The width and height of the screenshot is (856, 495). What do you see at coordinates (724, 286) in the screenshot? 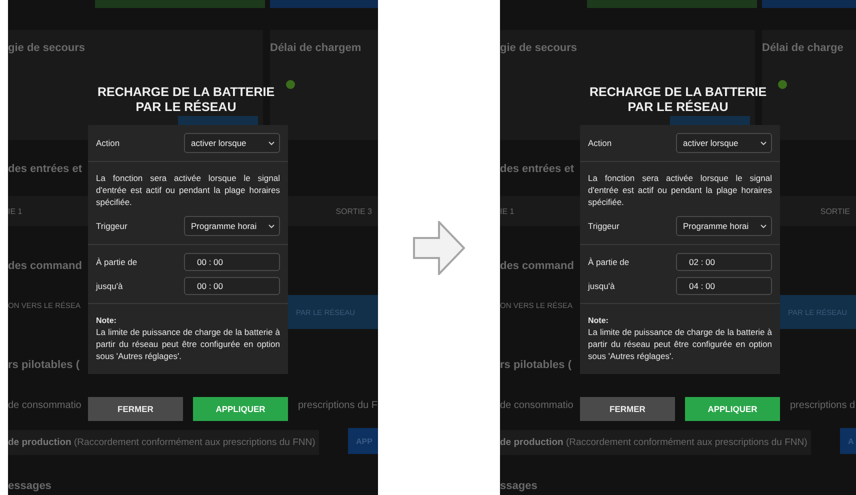
I see `time-input-field: 04 : 00` at bounding box center [724, 286].